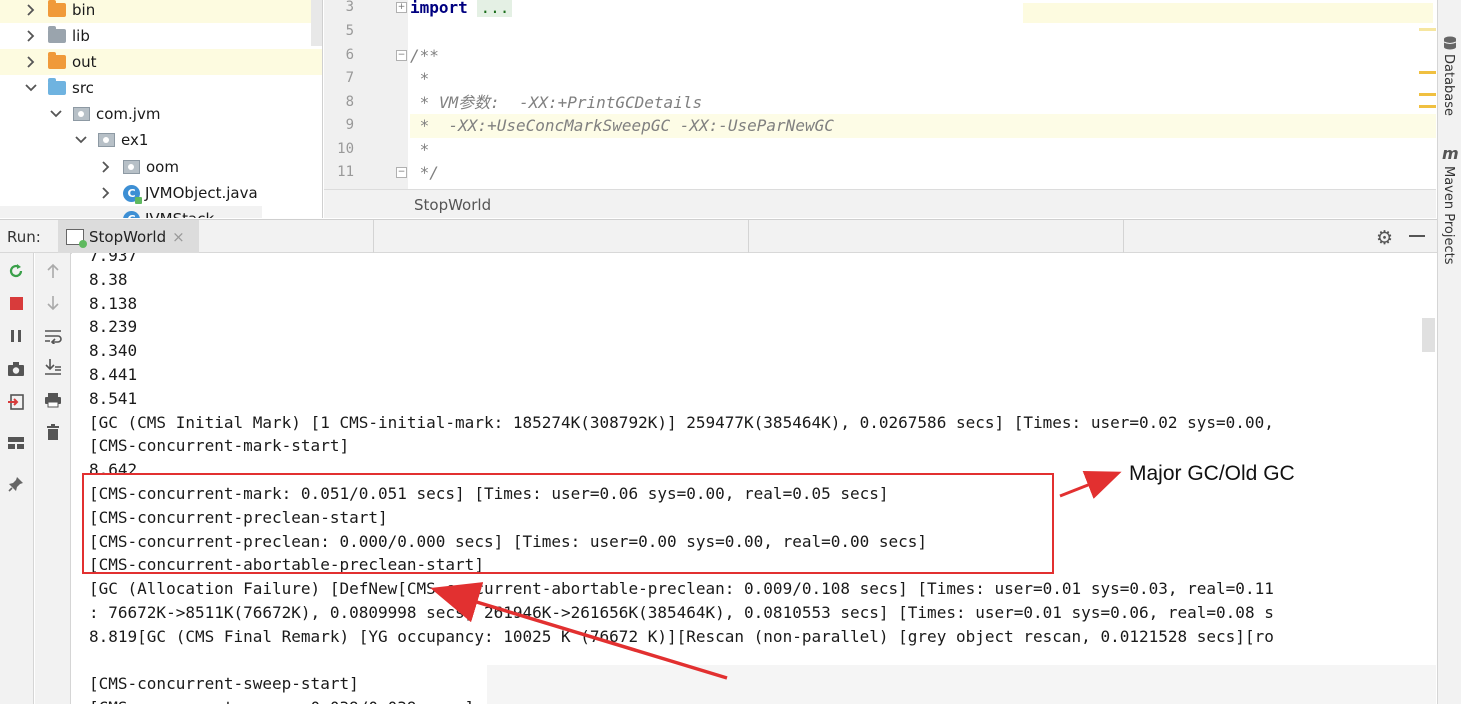  Describe the element at coordinates (128, 114) in the screenshot. I see `tree-item-label: com.jvm` at that location.